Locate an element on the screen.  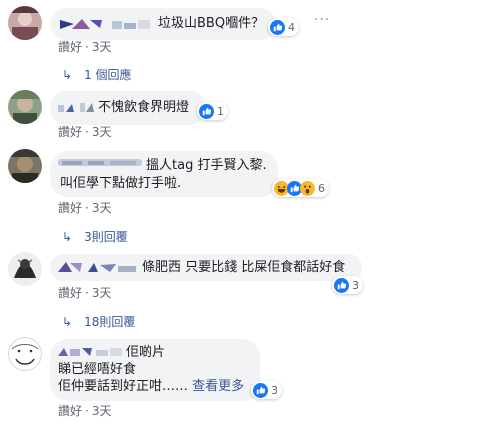
comment-text-line: 睇已經唔好食 is located at coordinates (97, 369).